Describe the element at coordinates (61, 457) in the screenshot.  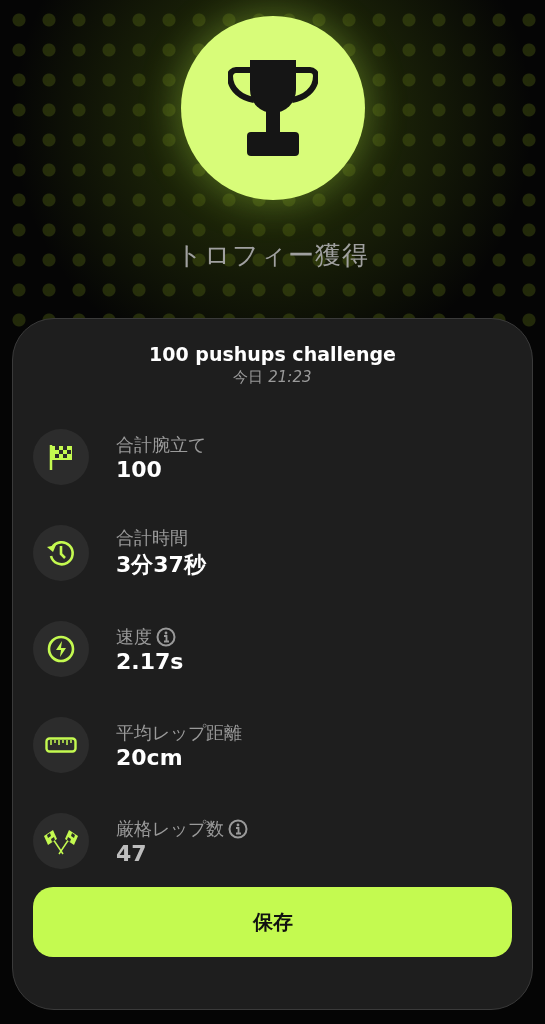
I see `checkered-flag-icon` at that location.